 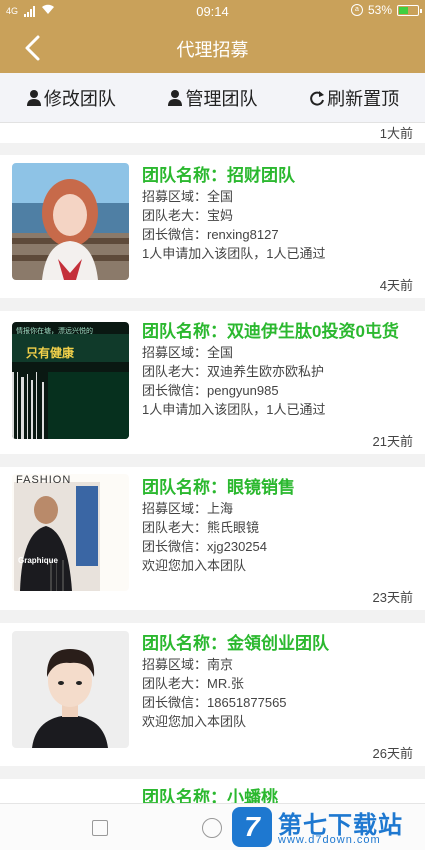 I want to click on battery-group: a 53%, so click(x=386, y=10).